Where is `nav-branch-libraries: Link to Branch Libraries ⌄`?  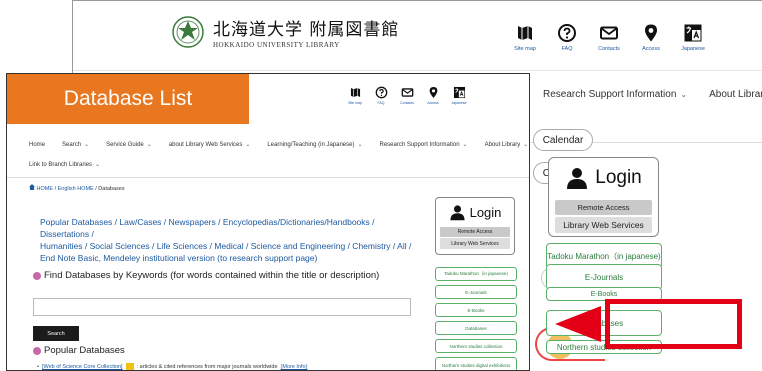
nav-branch-libraries: Link to Branch Libraries ⌄ is located at coordinates (64, 165).